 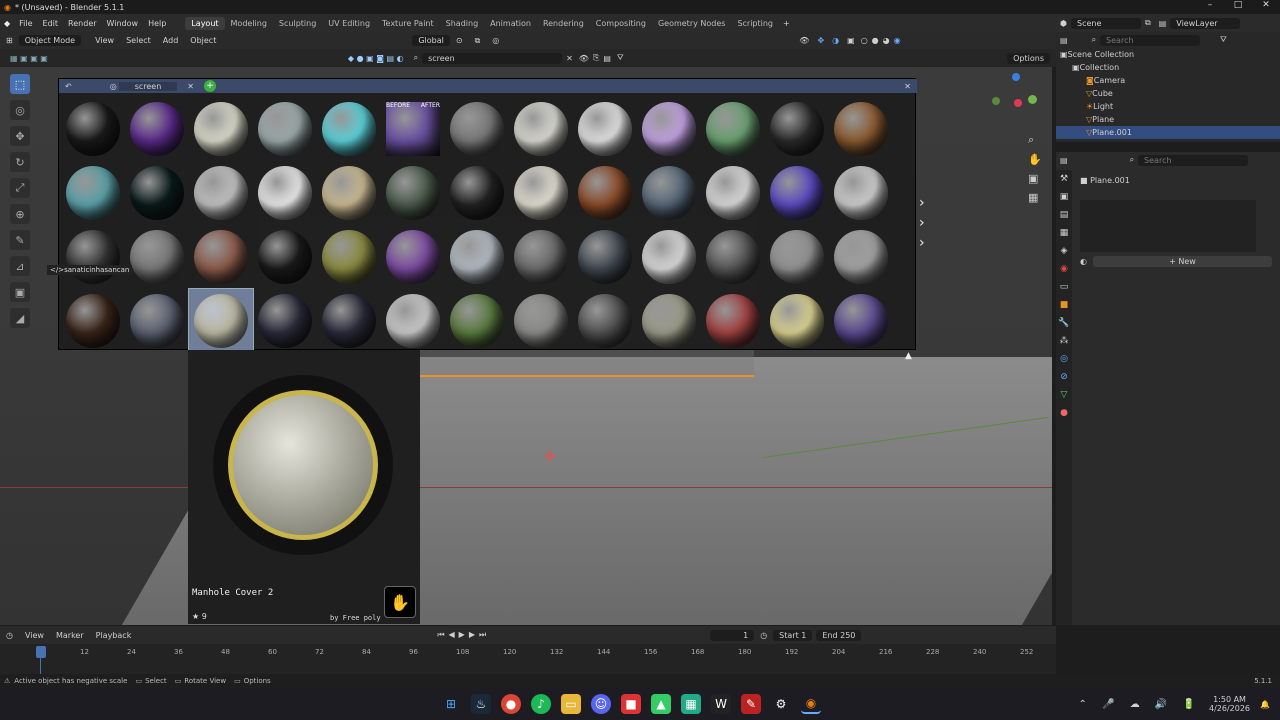 I want to click on discord-icon: ☺, so click(x=601, y=704).